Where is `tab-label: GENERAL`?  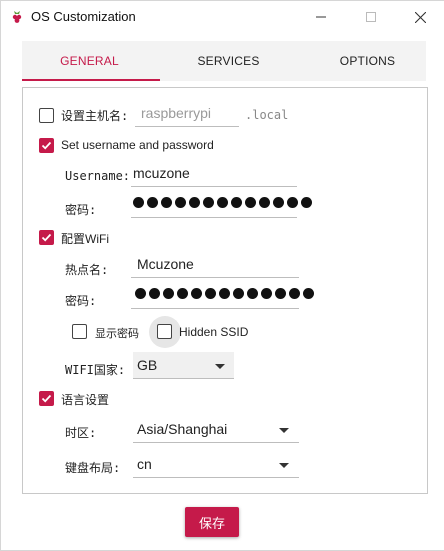 tab-label: GENERAL is located at coordinates (89, 61).